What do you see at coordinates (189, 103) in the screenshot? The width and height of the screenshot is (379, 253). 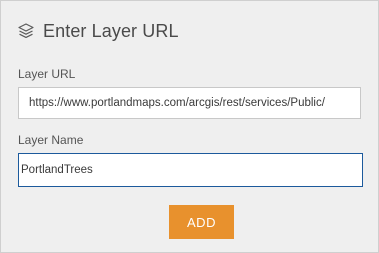 I see `layer-url-input` at bounding box center [189, 103].